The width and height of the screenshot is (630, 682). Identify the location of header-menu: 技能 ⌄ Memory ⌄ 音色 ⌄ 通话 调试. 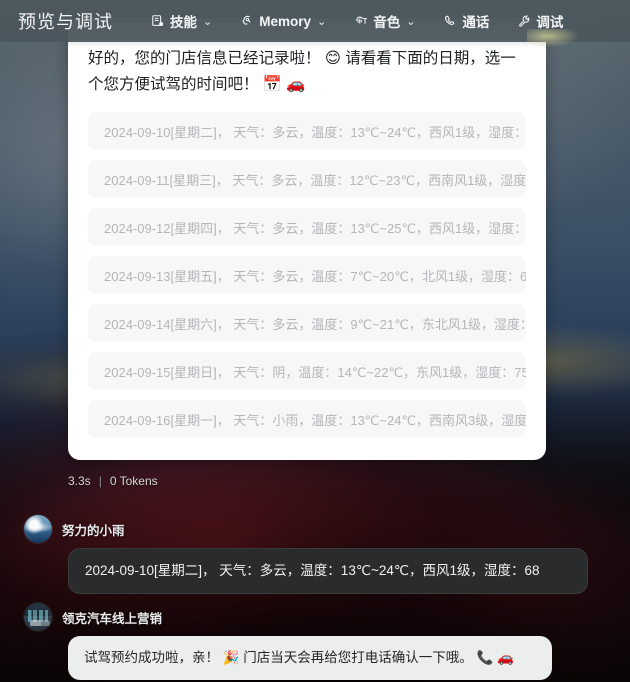
(390, 29).